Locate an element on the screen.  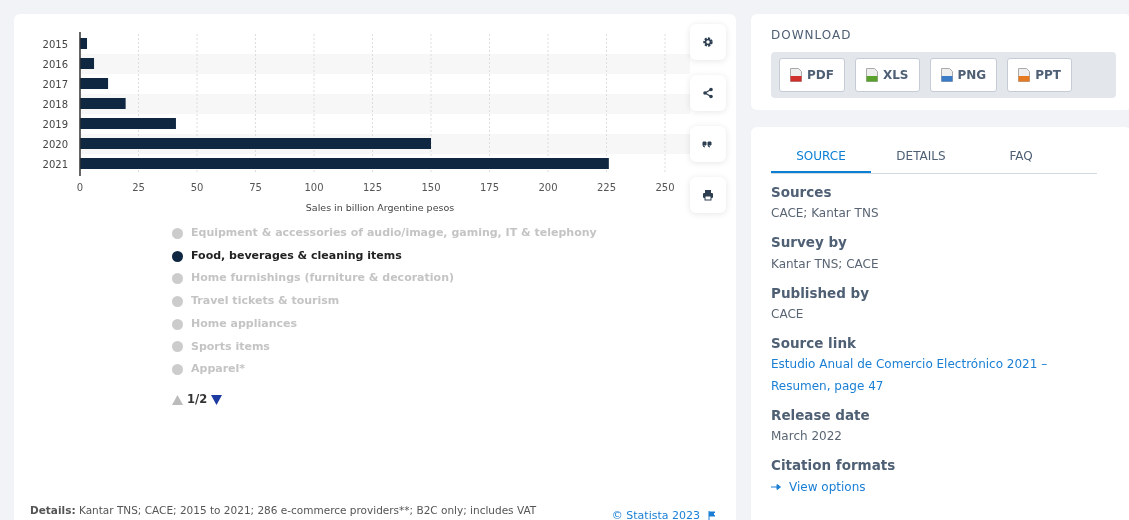
axis-tick-label: 75 is located at coordinates (255, 187).